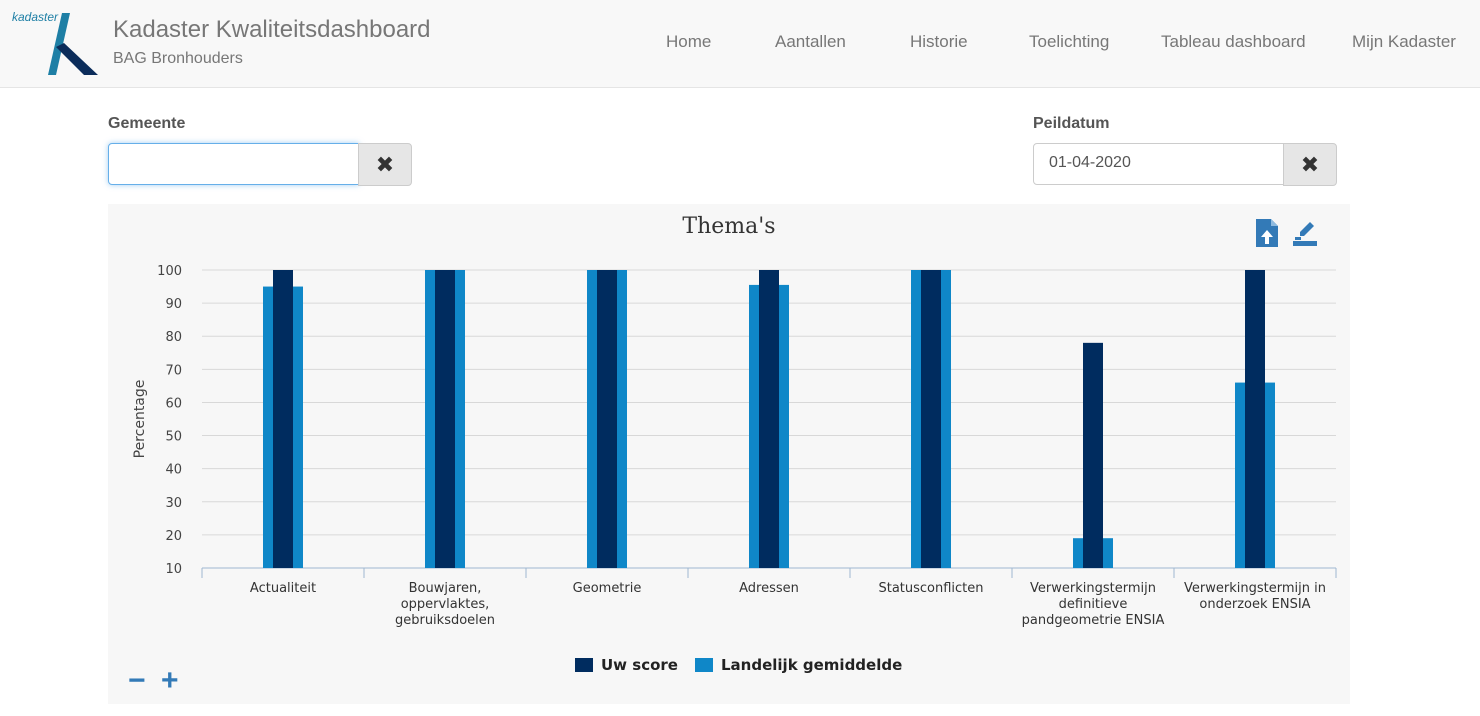  What do you see at coordinates (173, 437) in the screenshot?
I see `y-tick-label: 50` at bounding box center [173, 437].